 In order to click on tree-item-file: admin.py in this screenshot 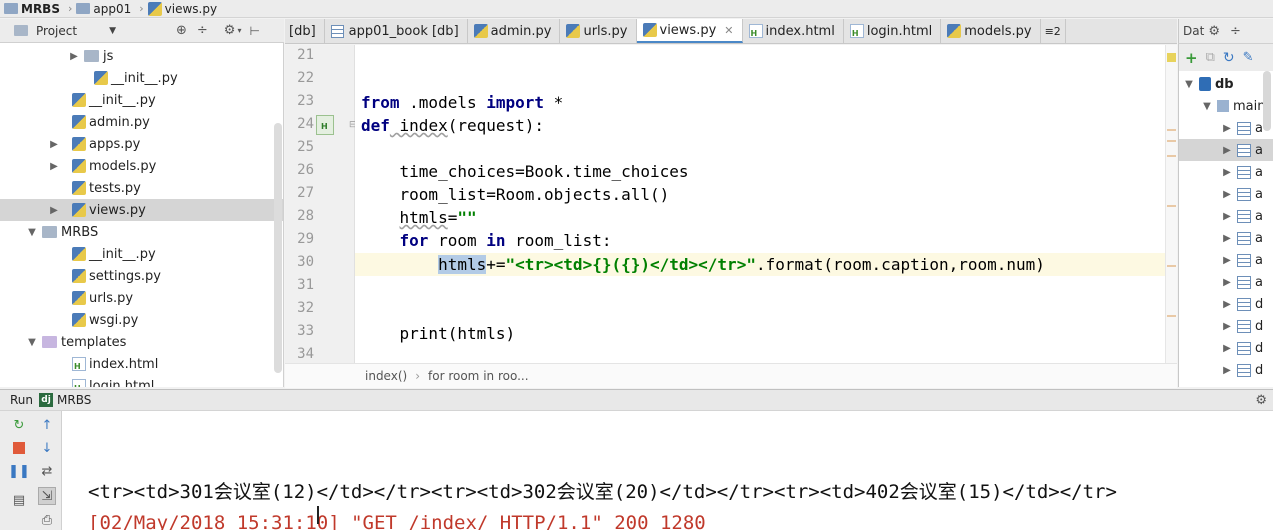, I will do `click(141, 122)`.